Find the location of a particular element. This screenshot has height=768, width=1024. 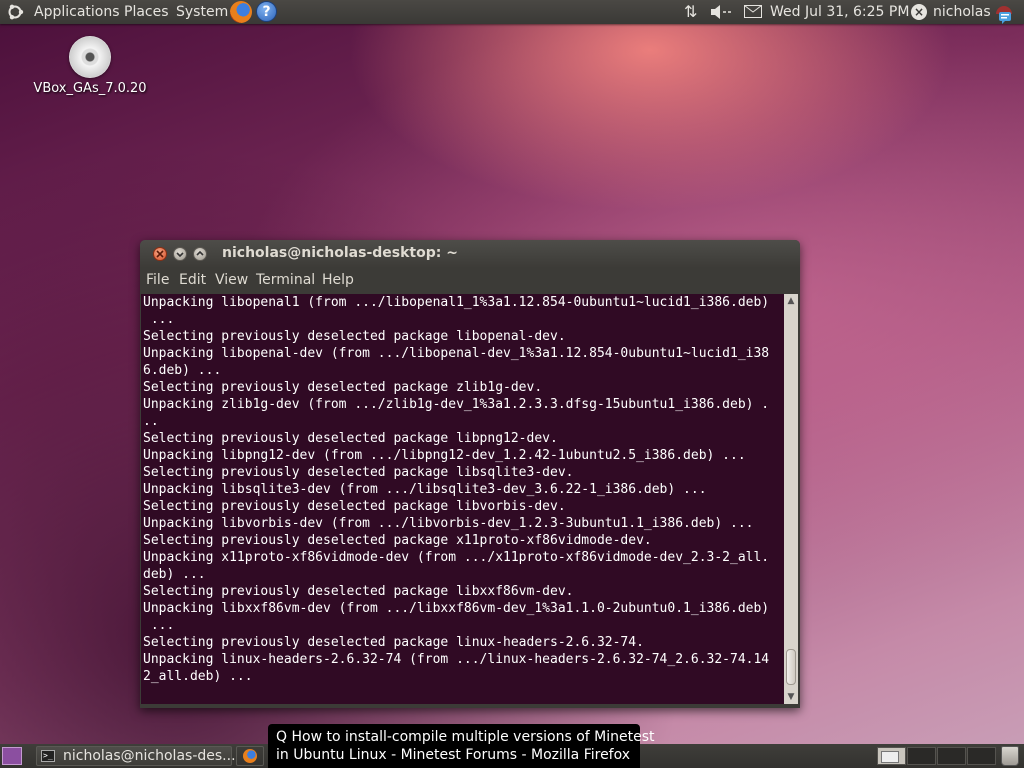

system-menu: System is located at coordinates (202, 12).